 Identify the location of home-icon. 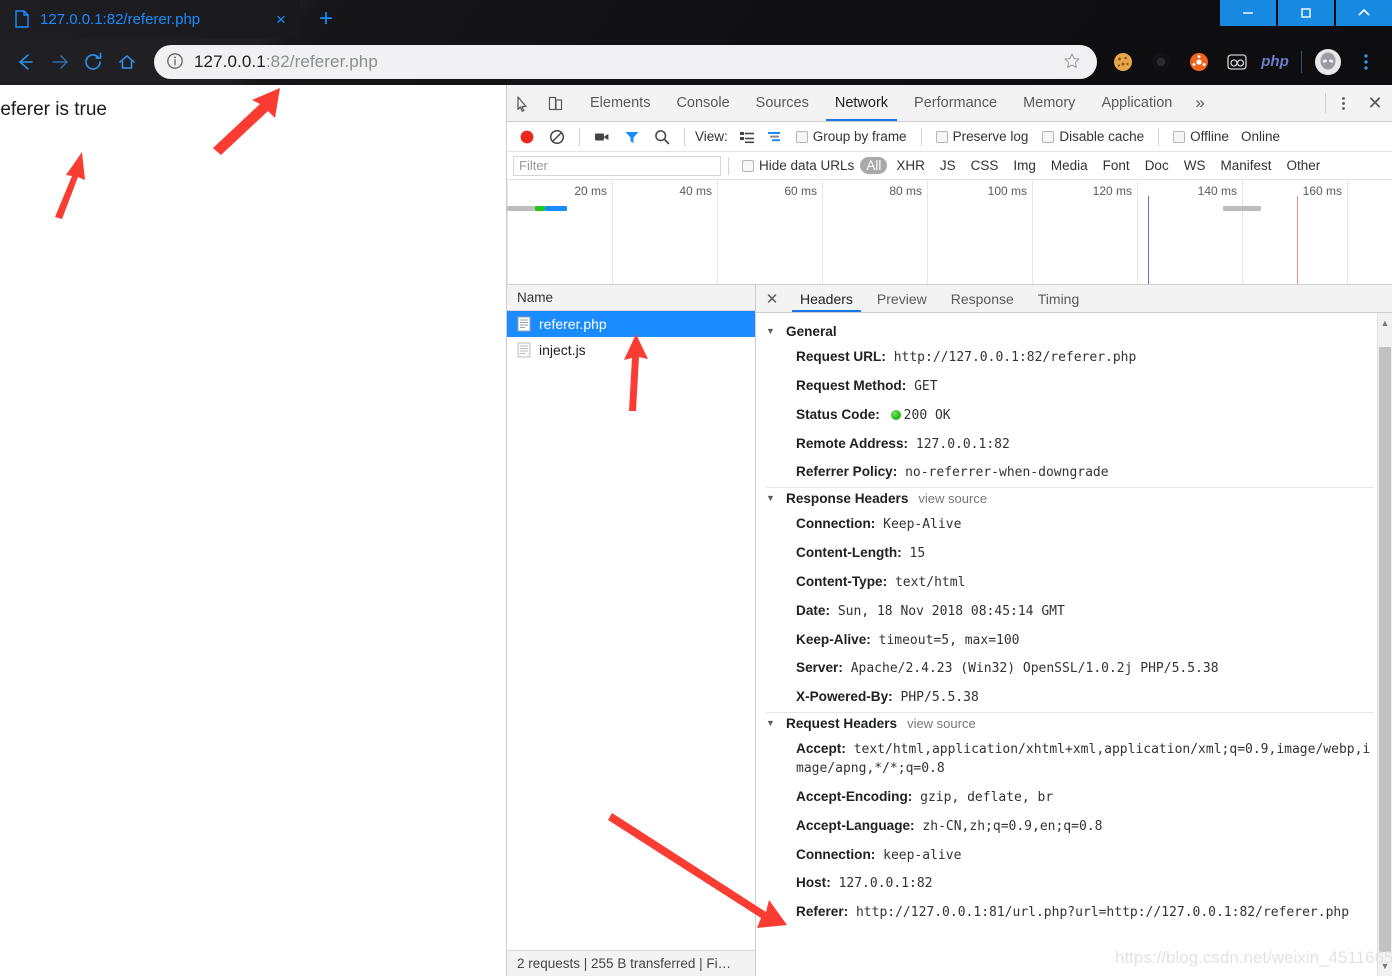
(127, 62).